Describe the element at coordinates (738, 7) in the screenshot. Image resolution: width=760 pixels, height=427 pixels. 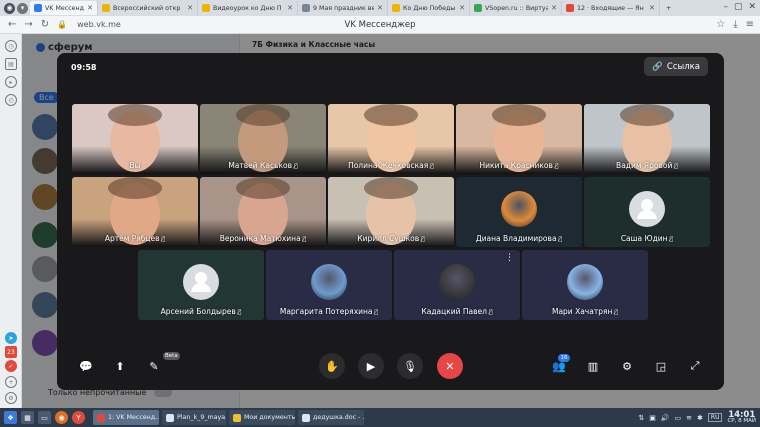
I see `maximize-icon: ▢` at that location.